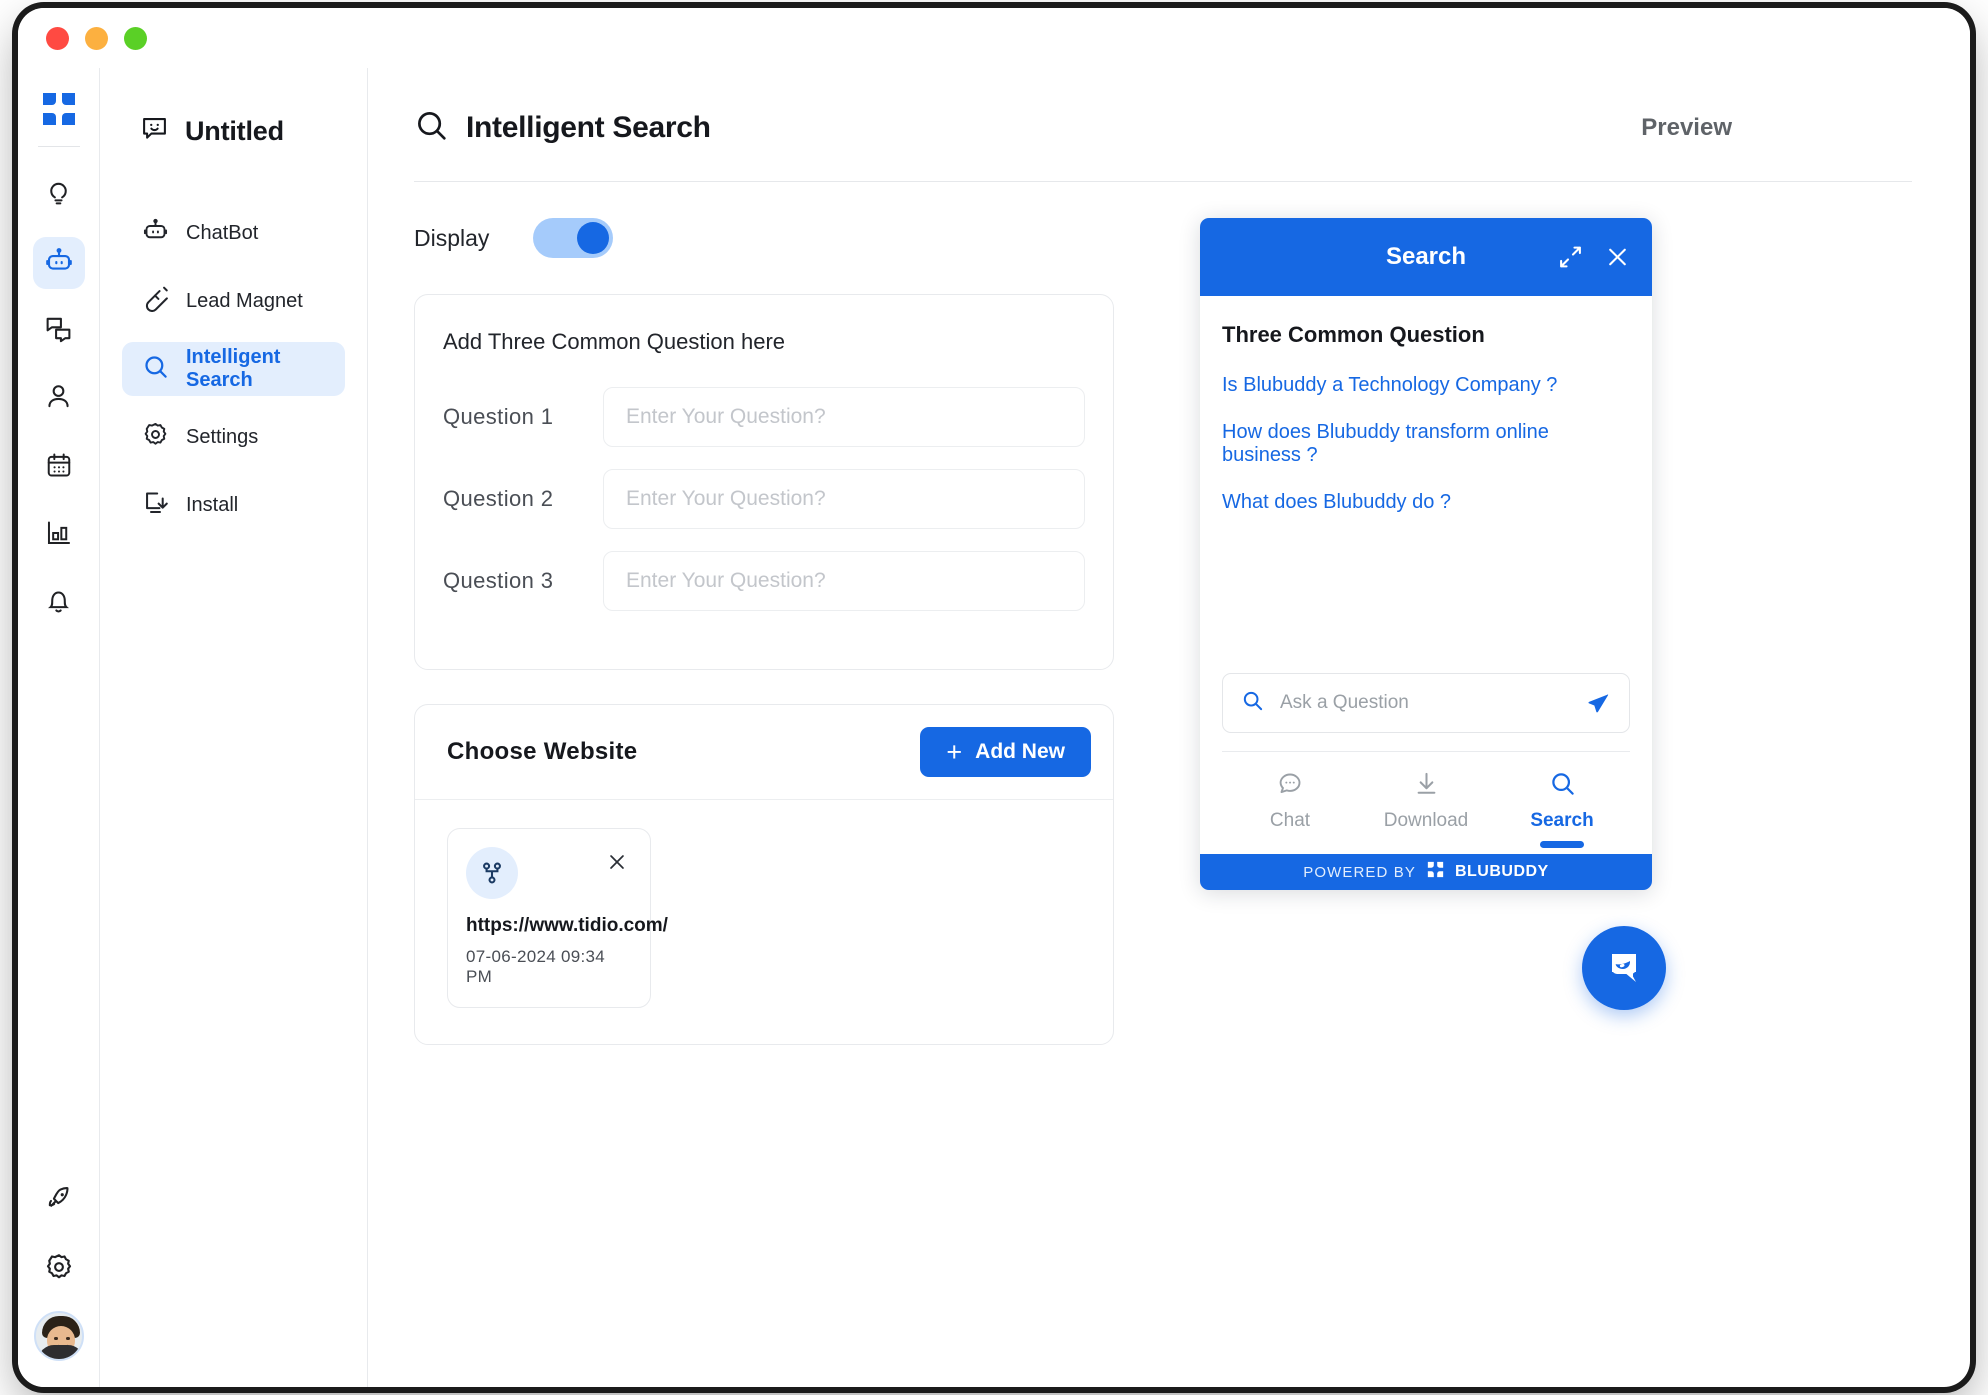 This screenshot has height=1395, width=1988. Describe the element at coordinates (1426, 872) in the screenshot. I see `widget-footer: POWERED BY BLUBUDDY` at that location.